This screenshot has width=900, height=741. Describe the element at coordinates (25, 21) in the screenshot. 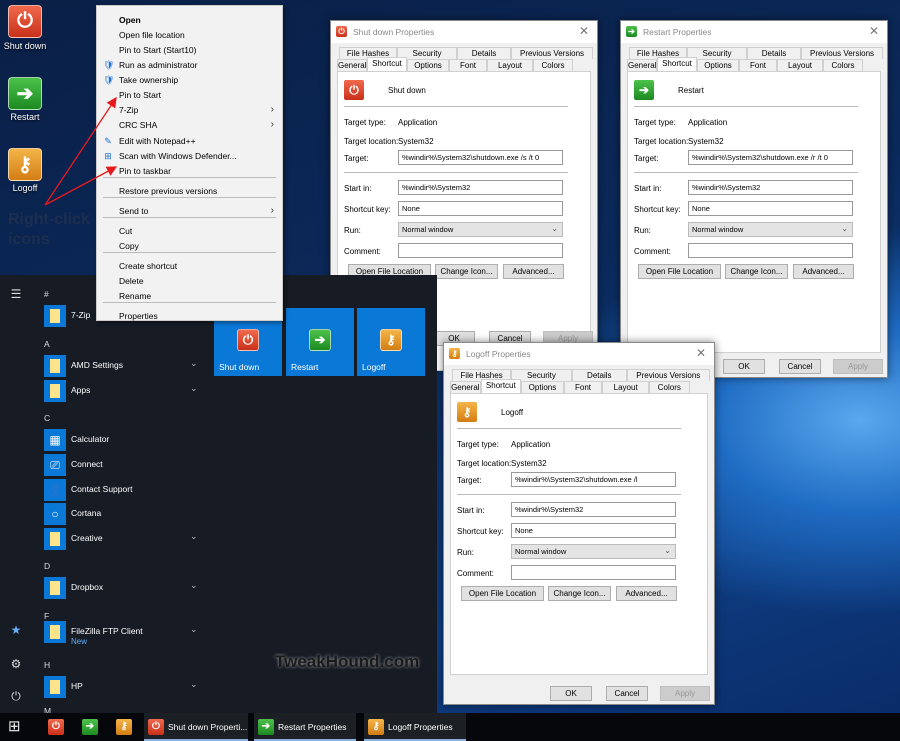

I see `shutdown-desktop-icon: ⏻` at that location.